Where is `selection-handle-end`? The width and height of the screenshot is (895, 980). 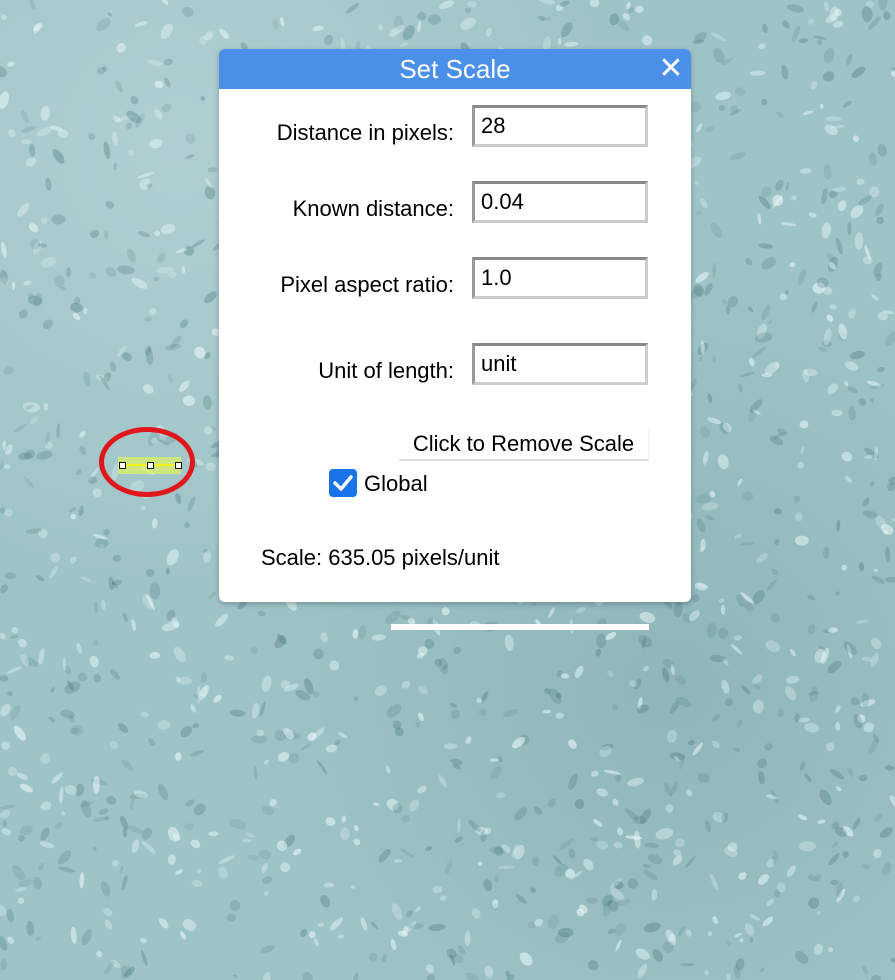 selection-handle-end is located at coordinates (178, 465).